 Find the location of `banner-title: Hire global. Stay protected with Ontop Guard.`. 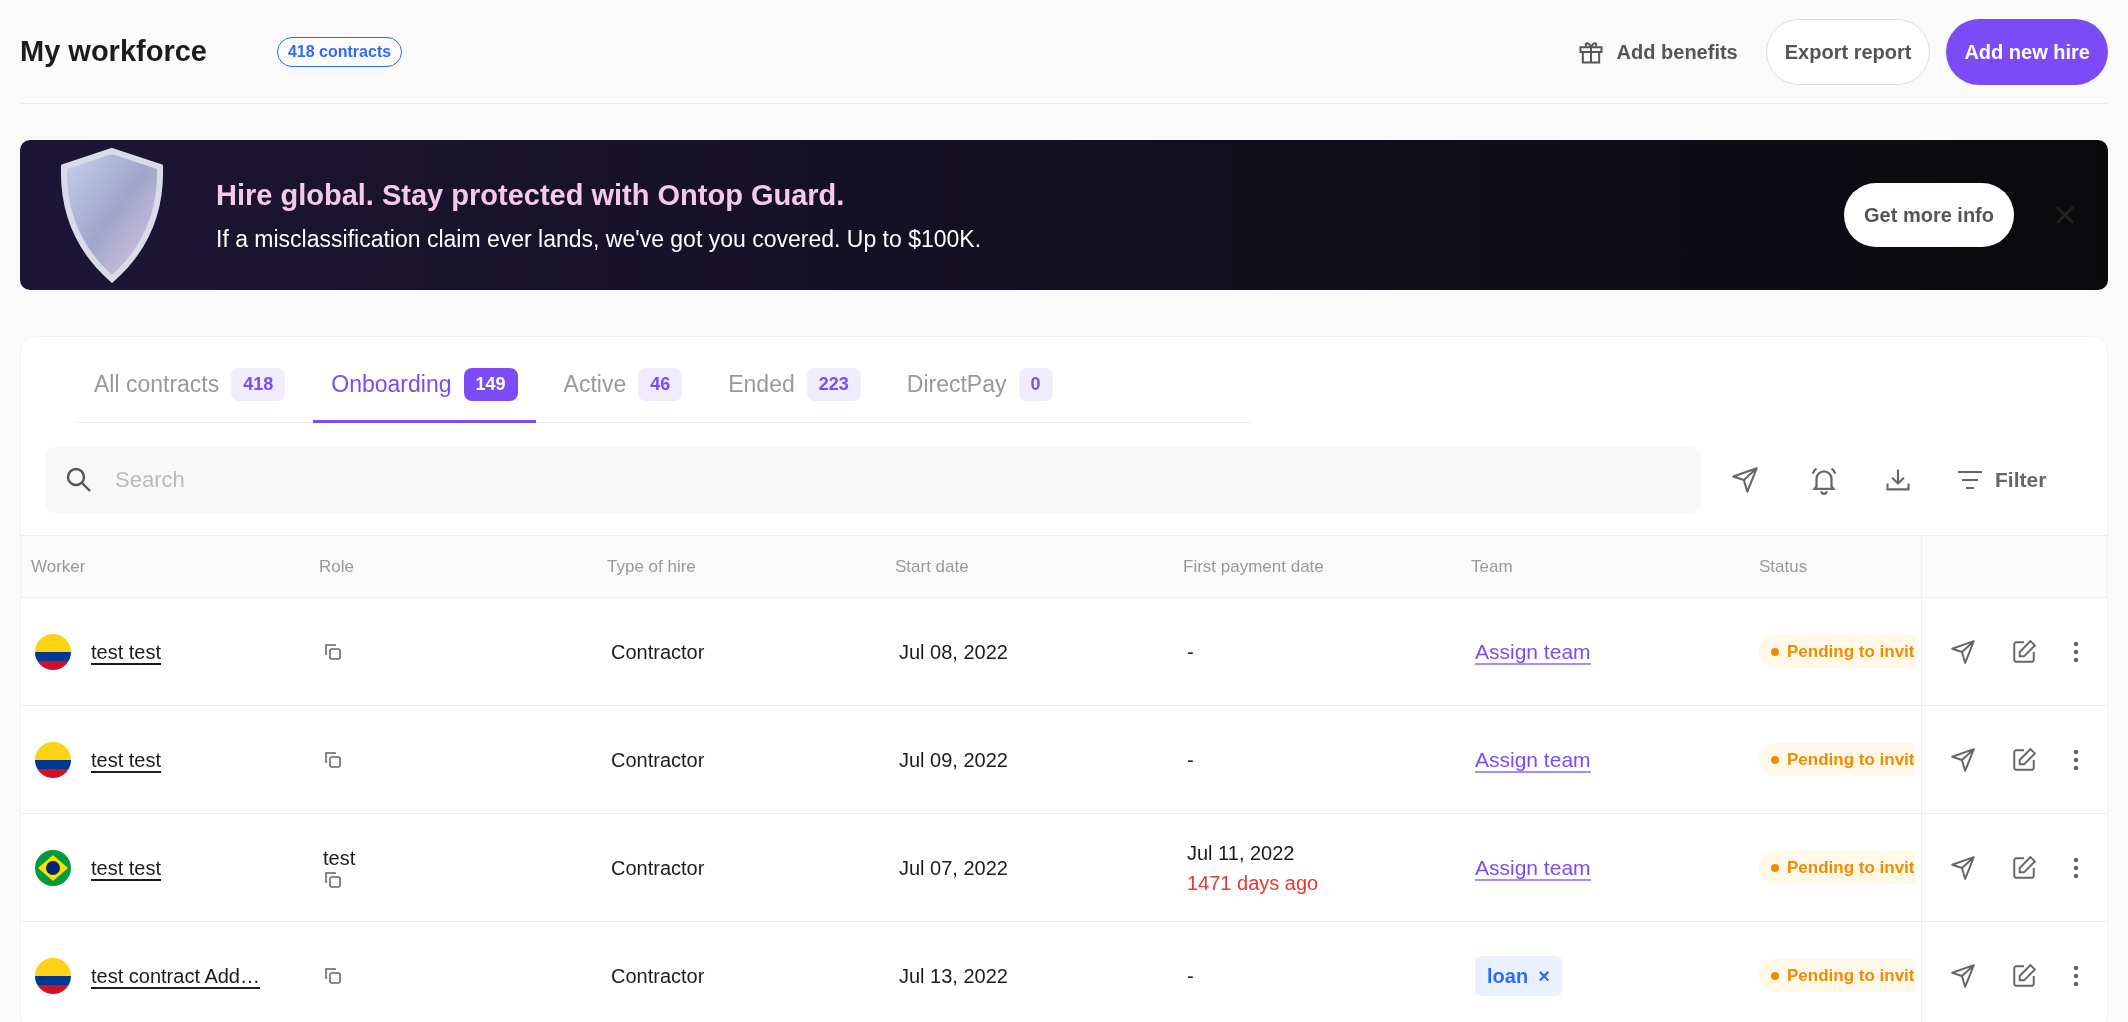

banner-title: Hire global. Stay protected with Ontop Guard. is located at coordinates (531, 195).